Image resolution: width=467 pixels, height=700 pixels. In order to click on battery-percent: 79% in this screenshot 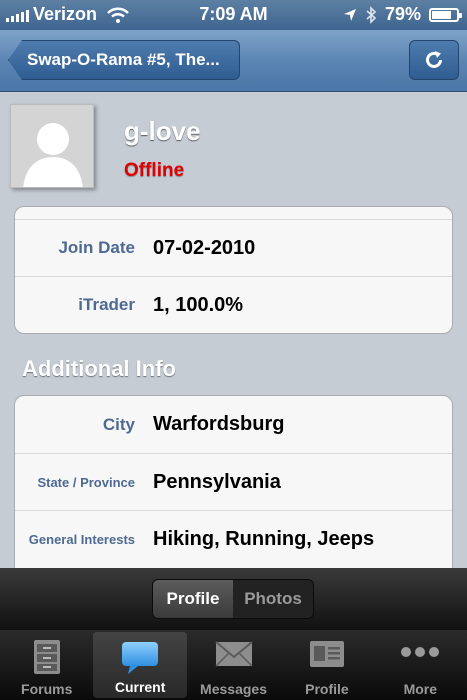, I will do `click(402, 14)`.